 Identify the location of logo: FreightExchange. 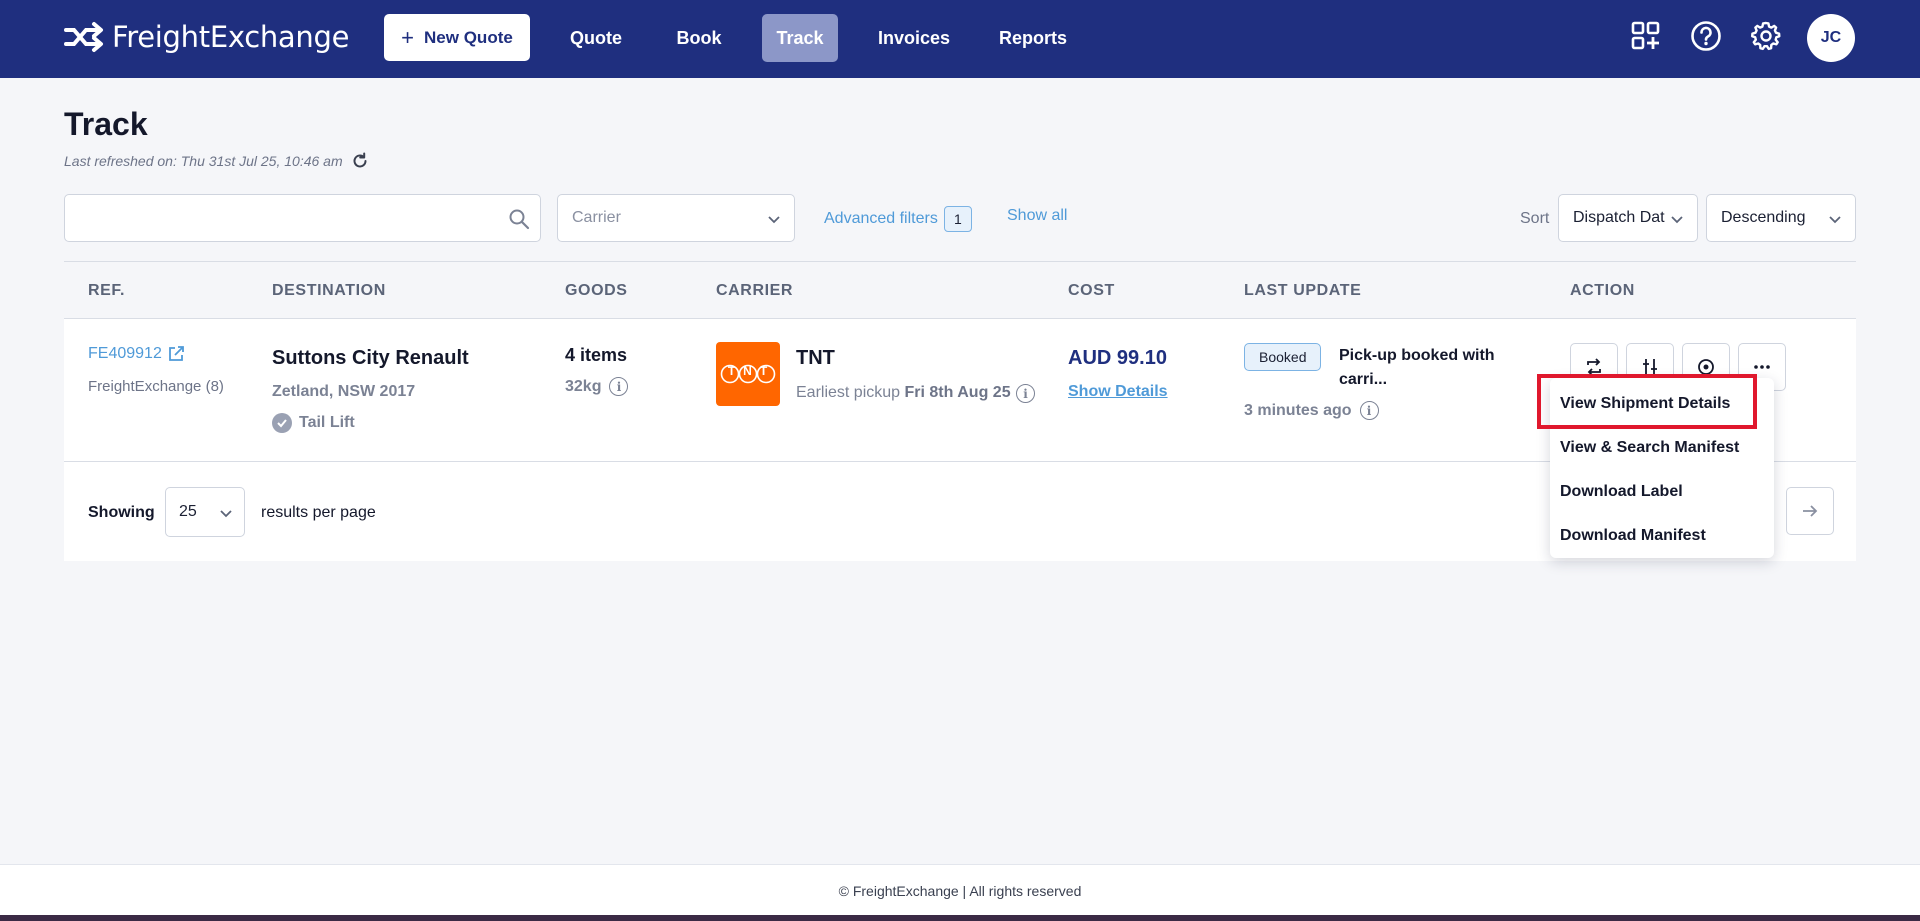
(206, 37).